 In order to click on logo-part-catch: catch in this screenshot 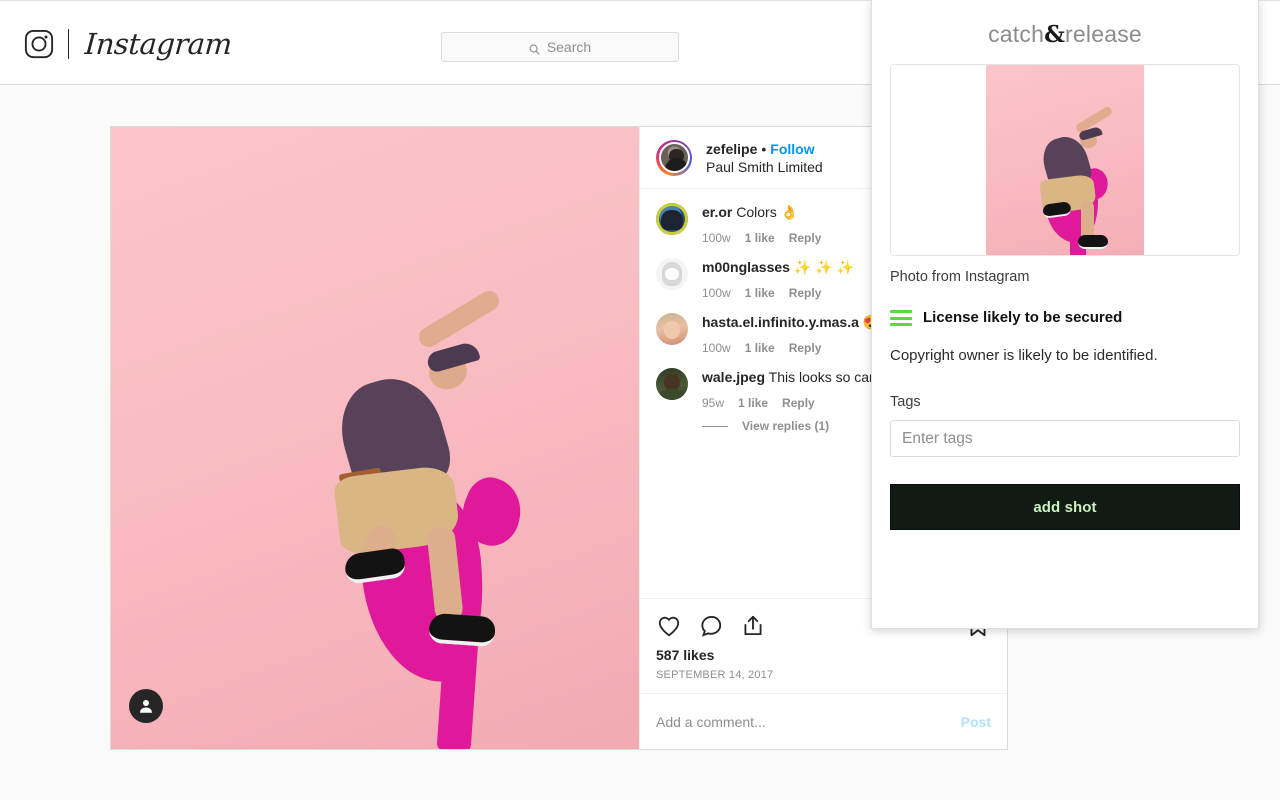, I will do `click(1016, 34)`.